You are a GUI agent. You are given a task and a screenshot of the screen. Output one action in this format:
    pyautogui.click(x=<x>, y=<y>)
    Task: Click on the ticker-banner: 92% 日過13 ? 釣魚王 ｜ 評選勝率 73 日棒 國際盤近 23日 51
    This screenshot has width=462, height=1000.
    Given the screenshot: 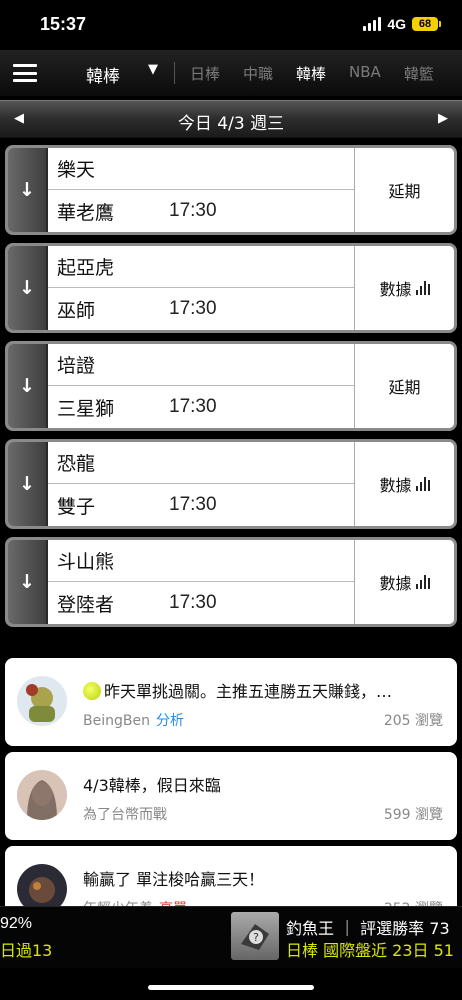 What is the action you would take?
    pyautogui.click(x=231, y=937)
    